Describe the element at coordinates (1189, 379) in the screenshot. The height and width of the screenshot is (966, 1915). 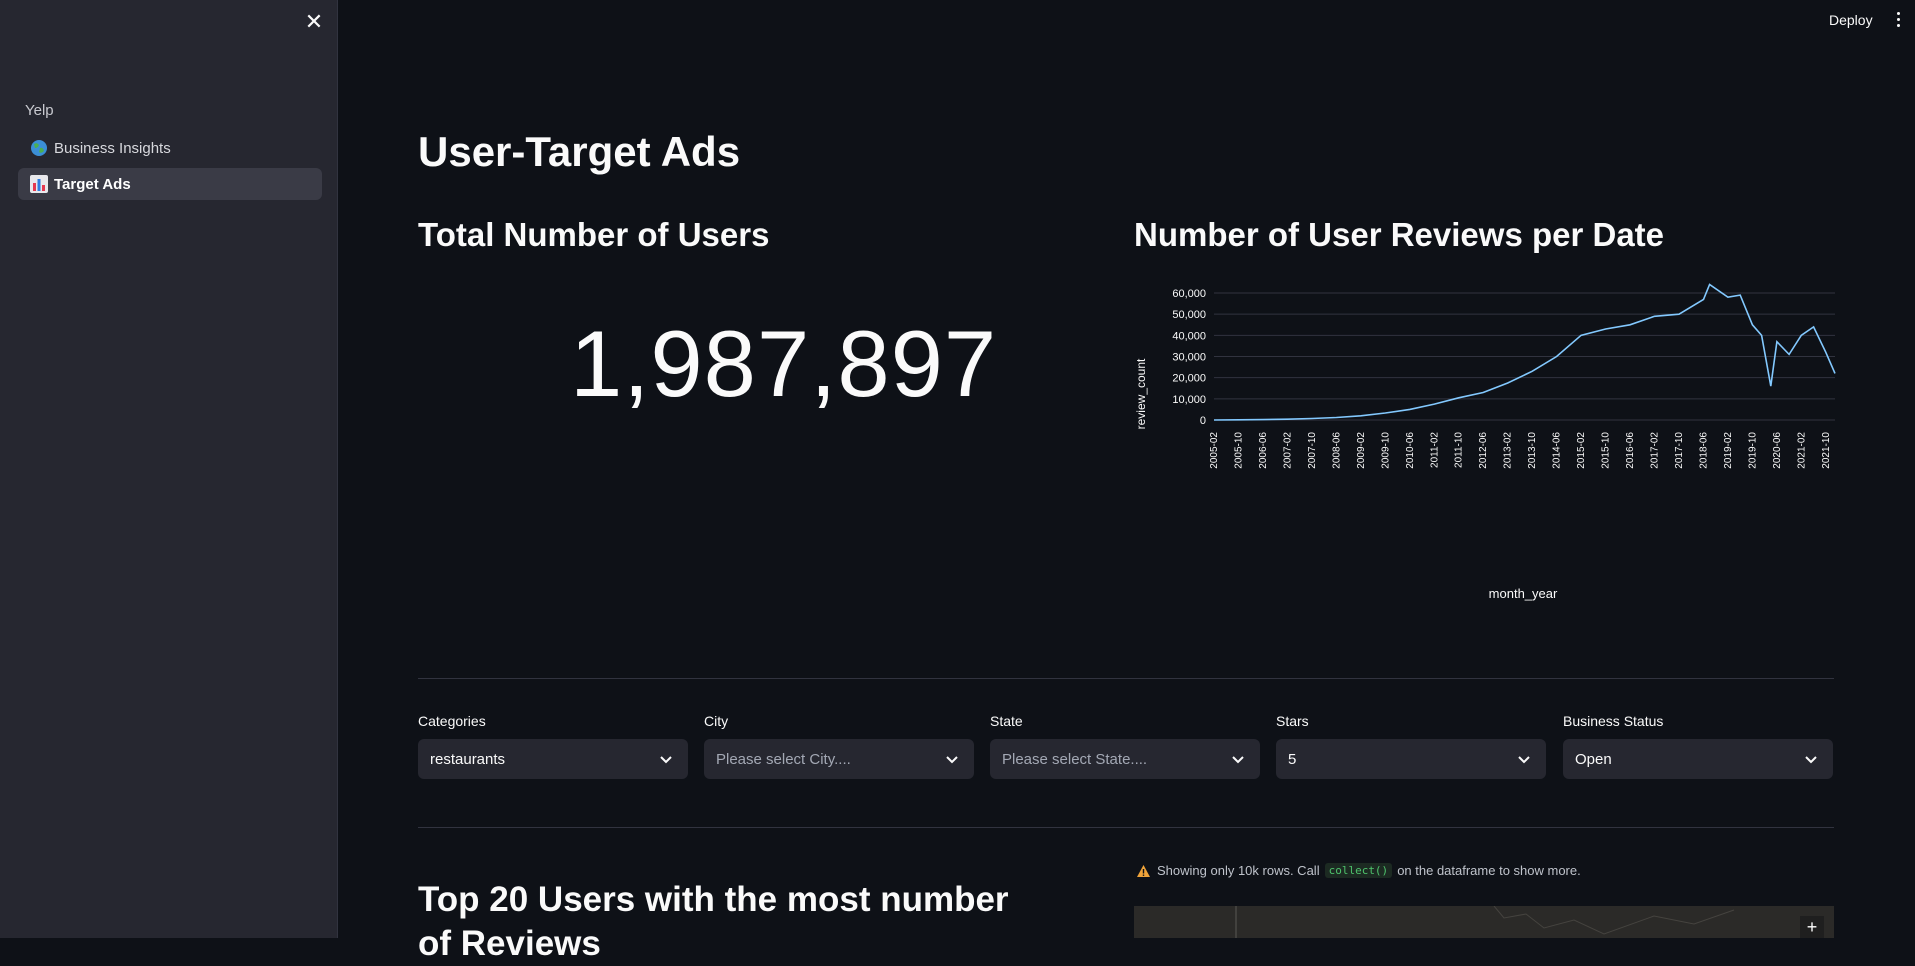
I see `y-tick-label: 20,000` at that location.